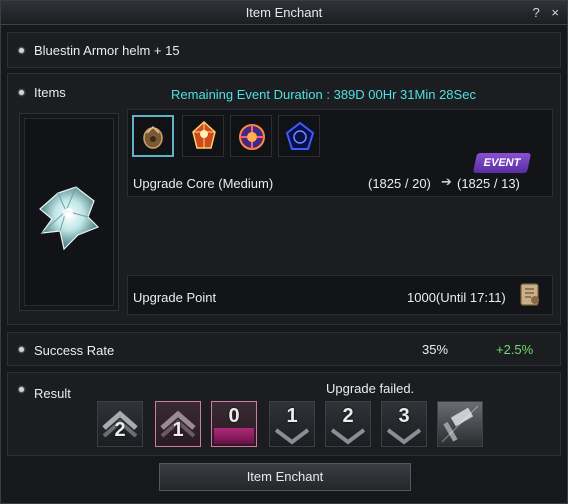 The width and height of the screenshot is (568, 504). I want to click on result-slot-value: 0, so click(234, 416).